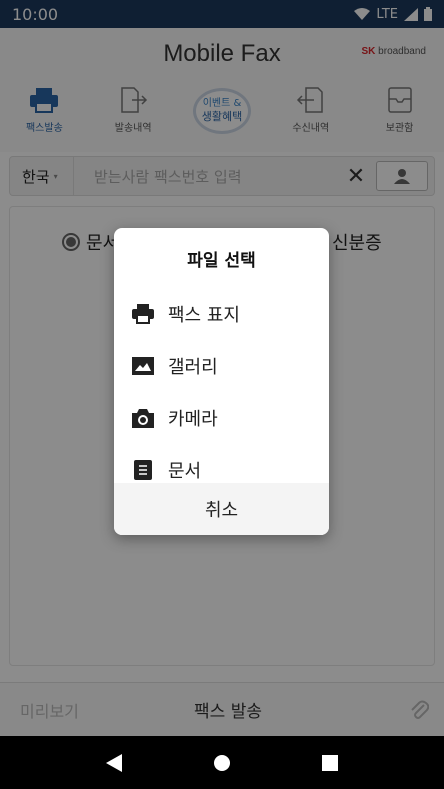  I want to click on gallery-icon, so click(143, 366).